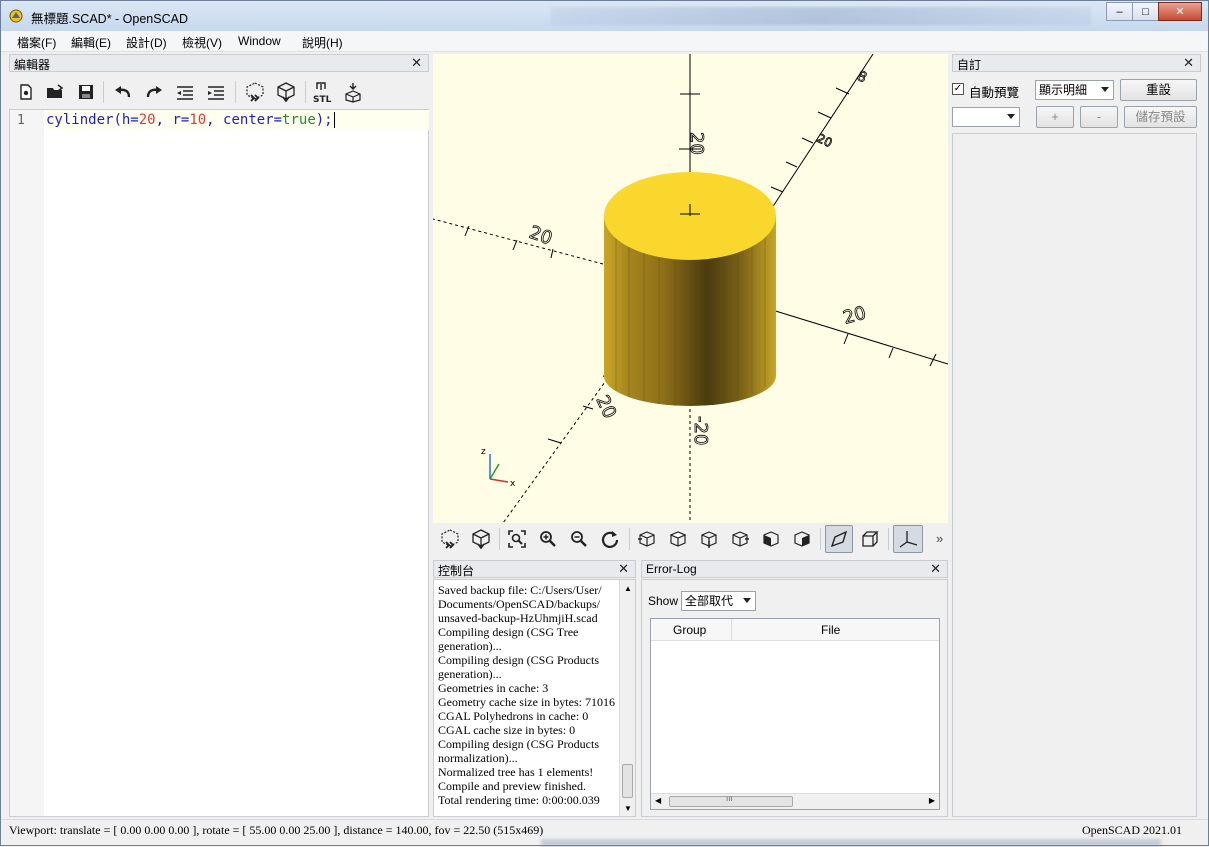 The width and height of the screenshot is (1209, 847). What do you see at coordinates (27, 463) in the screenshot?
I see `line-number-gutter: 1` at bounding box center [27, 463].